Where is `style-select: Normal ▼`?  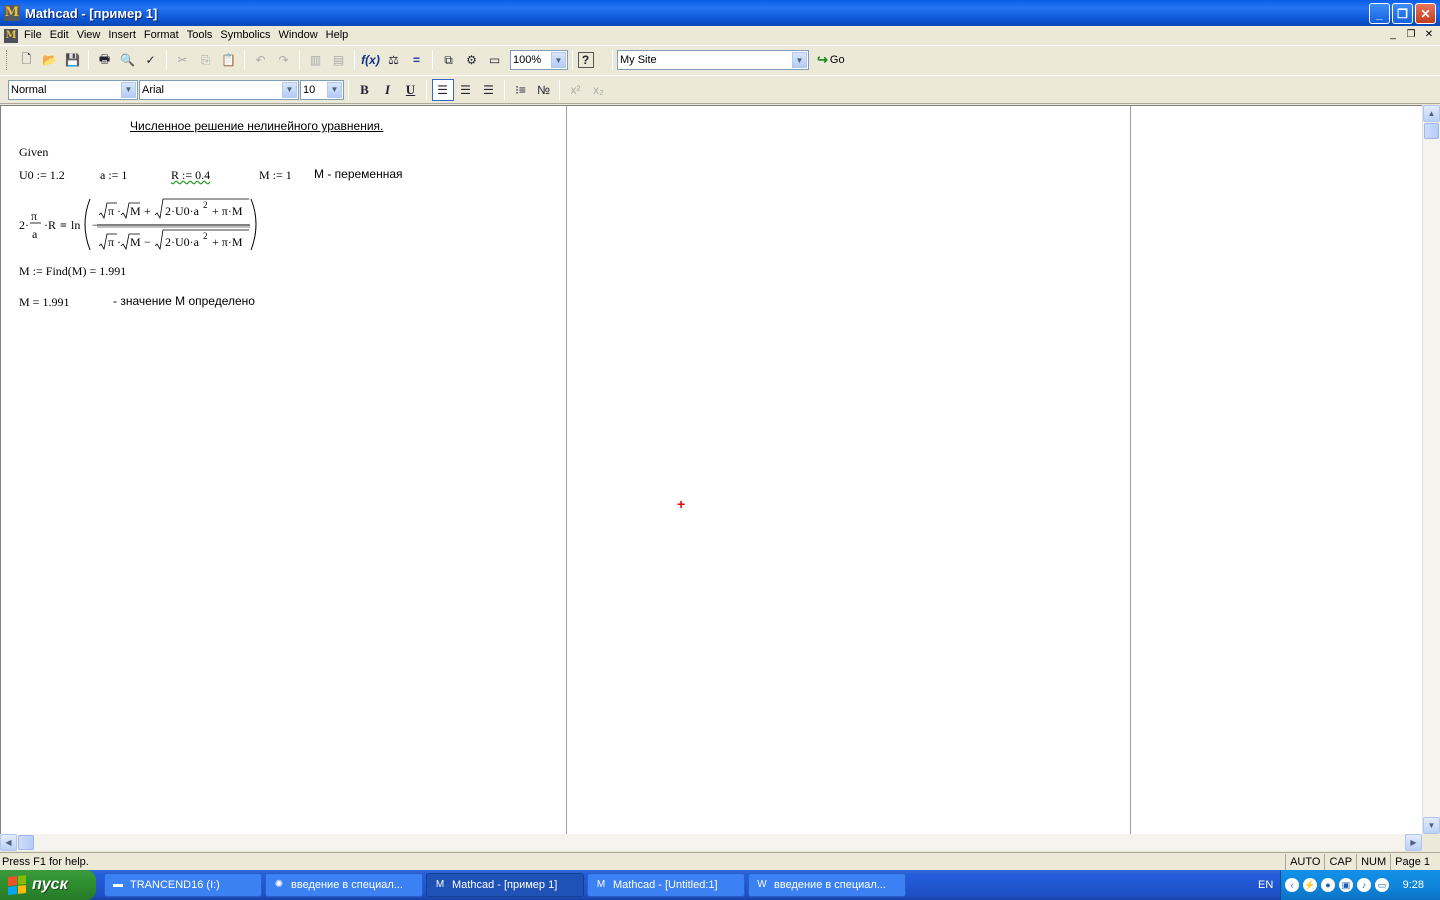 style-select: Normal ▼ is located at coordinates (73, 89).